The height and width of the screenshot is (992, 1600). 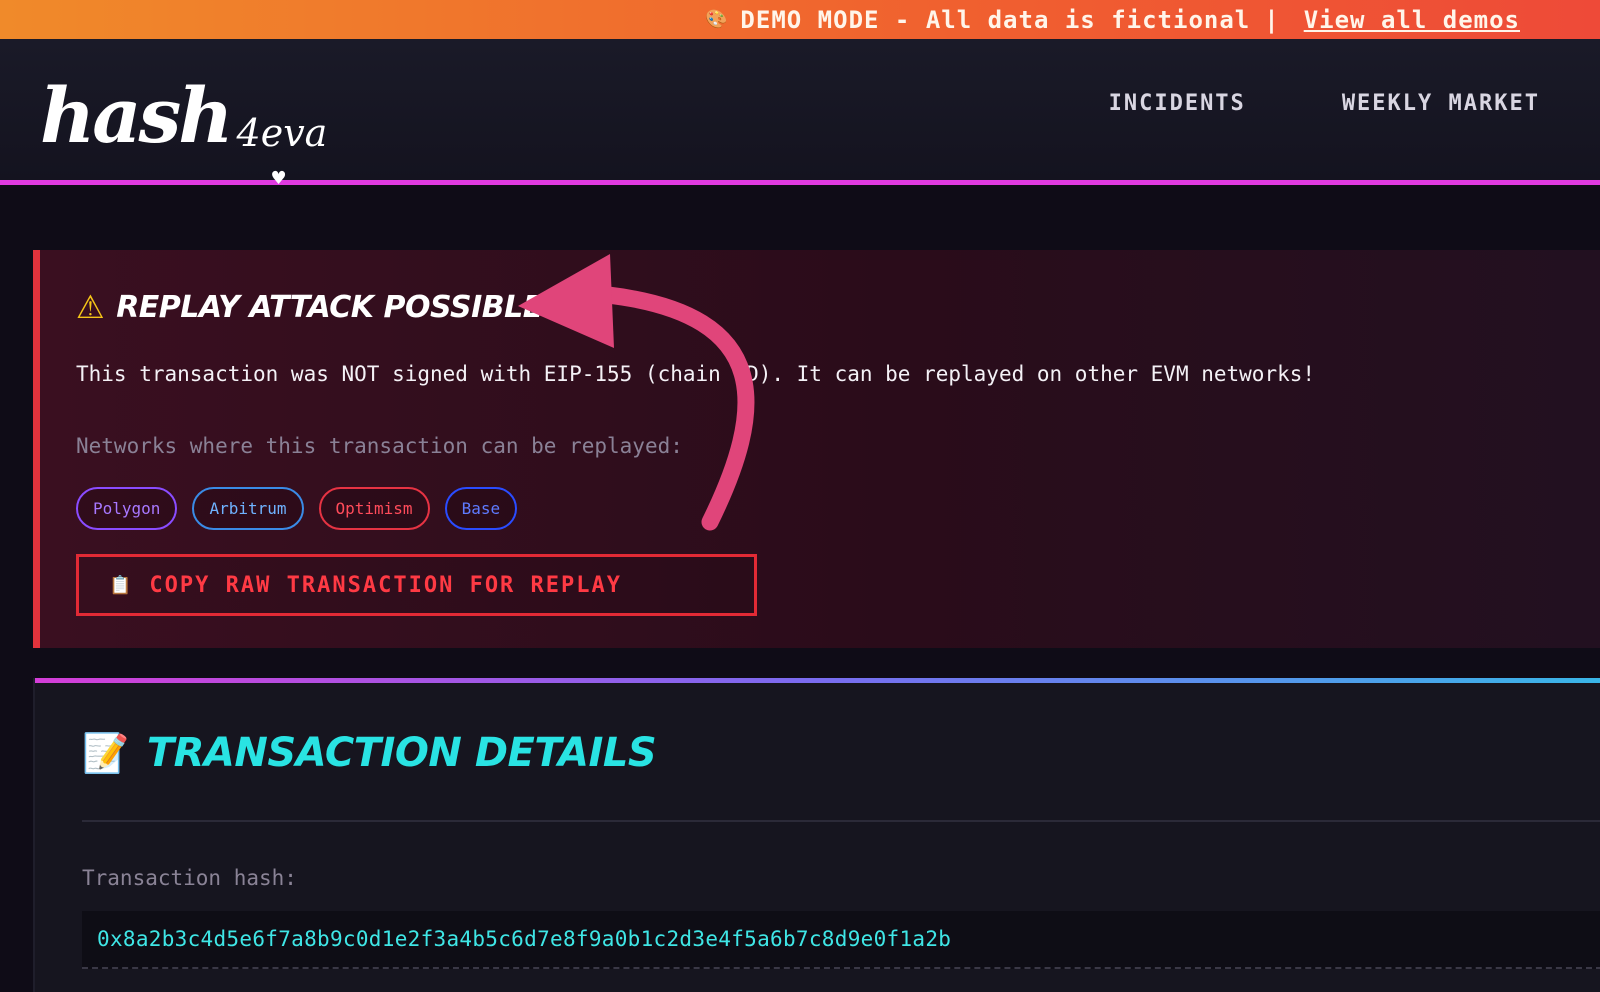 I want to click on transaction-hash-label: Transaction hash:, so click(x=189, y=878).